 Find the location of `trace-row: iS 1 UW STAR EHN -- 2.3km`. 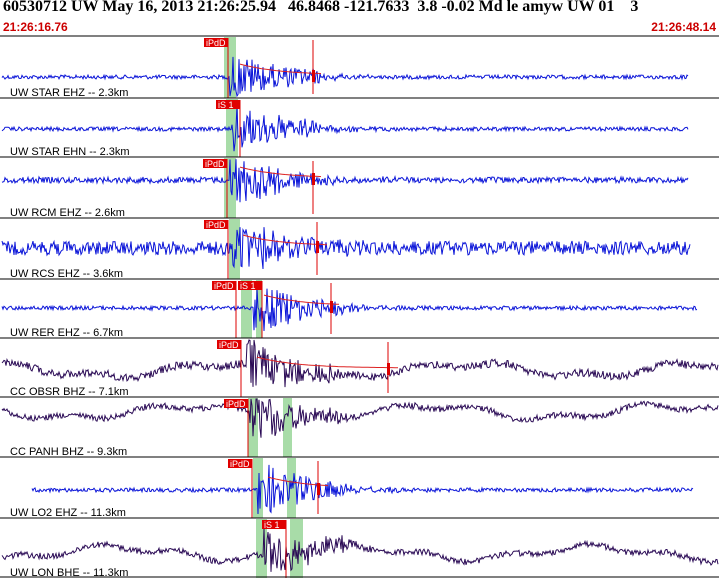

trace-row: iS 1 UW STAR EHN -- 2.3km is located at coordinates (359, 127).